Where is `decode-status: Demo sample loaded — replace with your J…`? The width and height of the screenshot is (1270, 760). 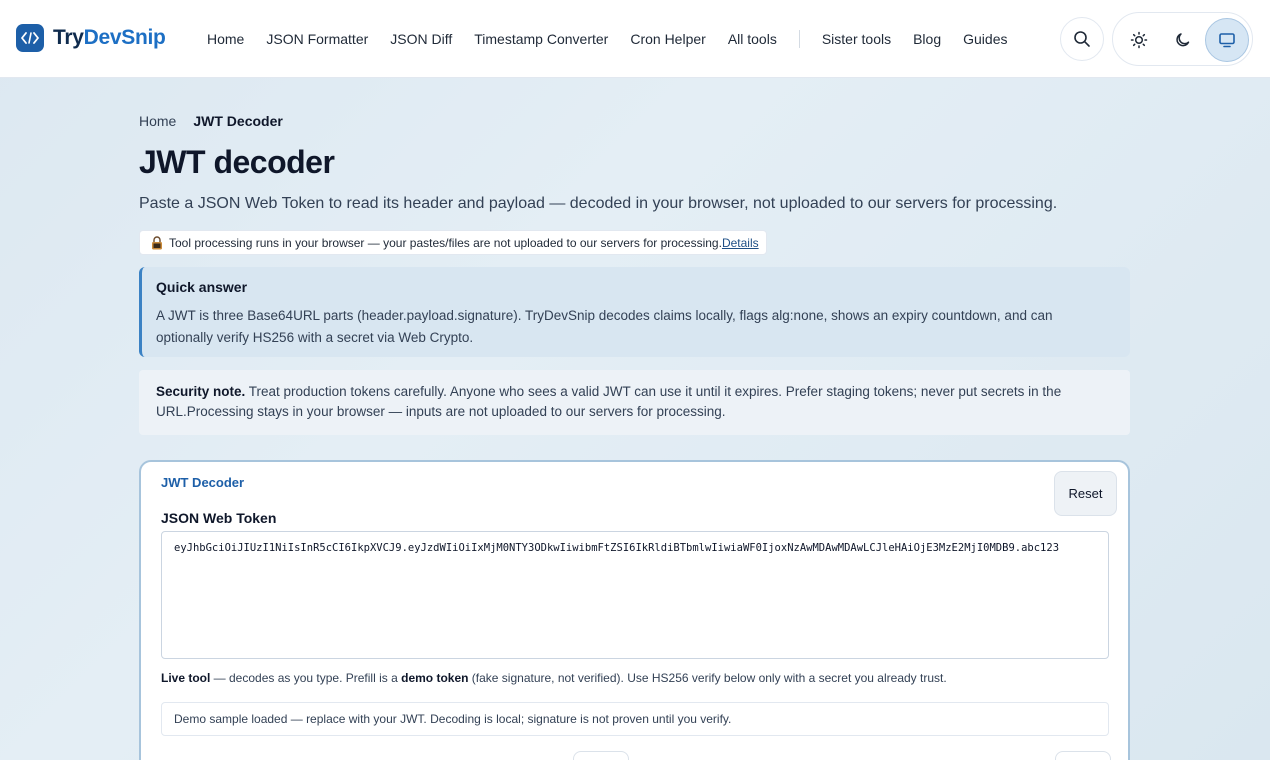 decode-status: Demo sample loaded — replace with your J… is located at coordinates (635, 719).